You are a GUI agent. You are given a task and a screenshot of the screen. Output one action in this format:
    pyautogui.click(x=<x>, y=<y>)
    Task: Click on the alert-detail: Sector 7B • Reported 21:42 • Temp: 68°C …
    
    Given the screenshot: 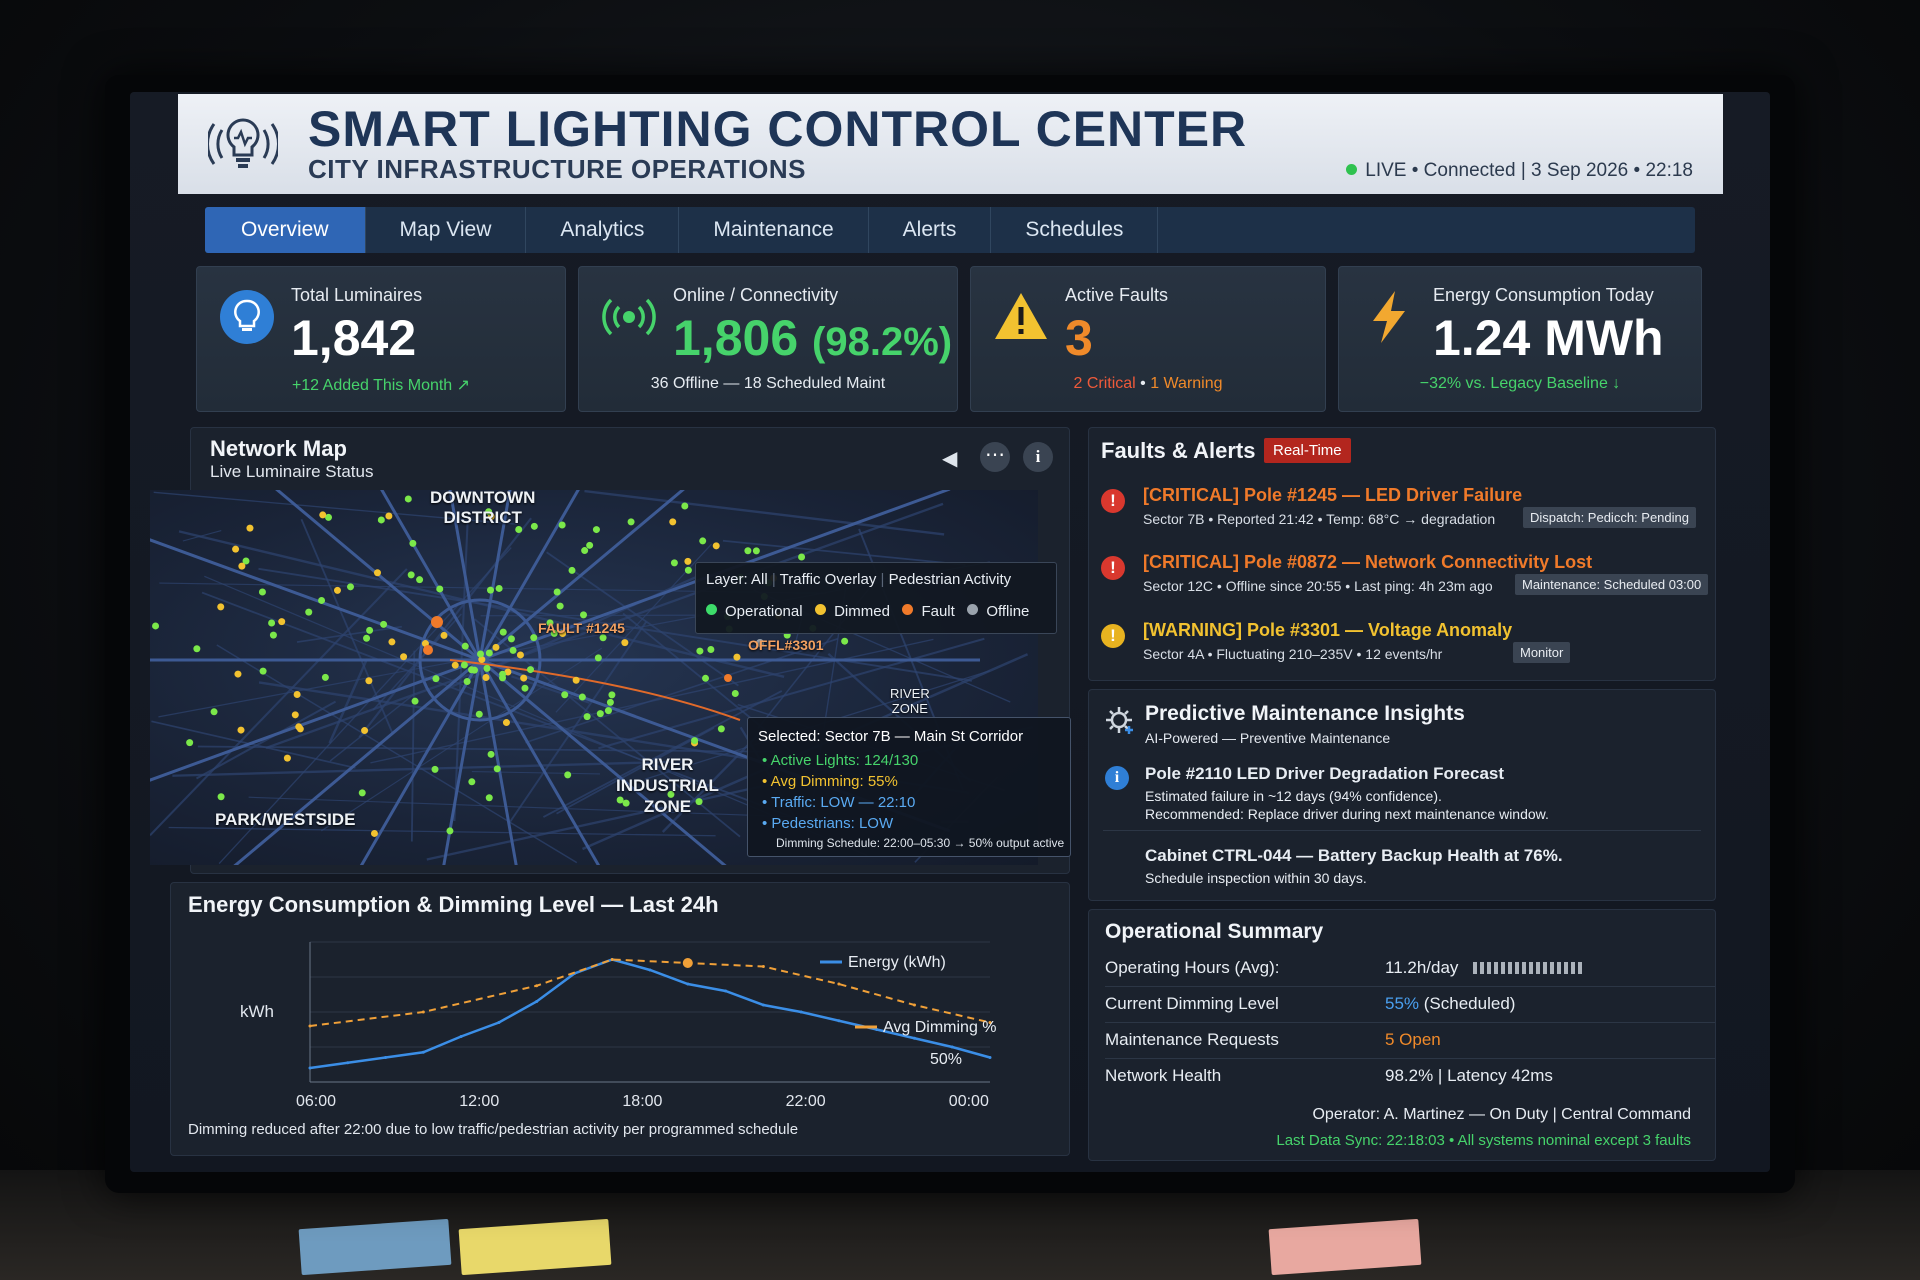 What is the action you would take?
    pyautogui.click(x=1319, y=519)
    